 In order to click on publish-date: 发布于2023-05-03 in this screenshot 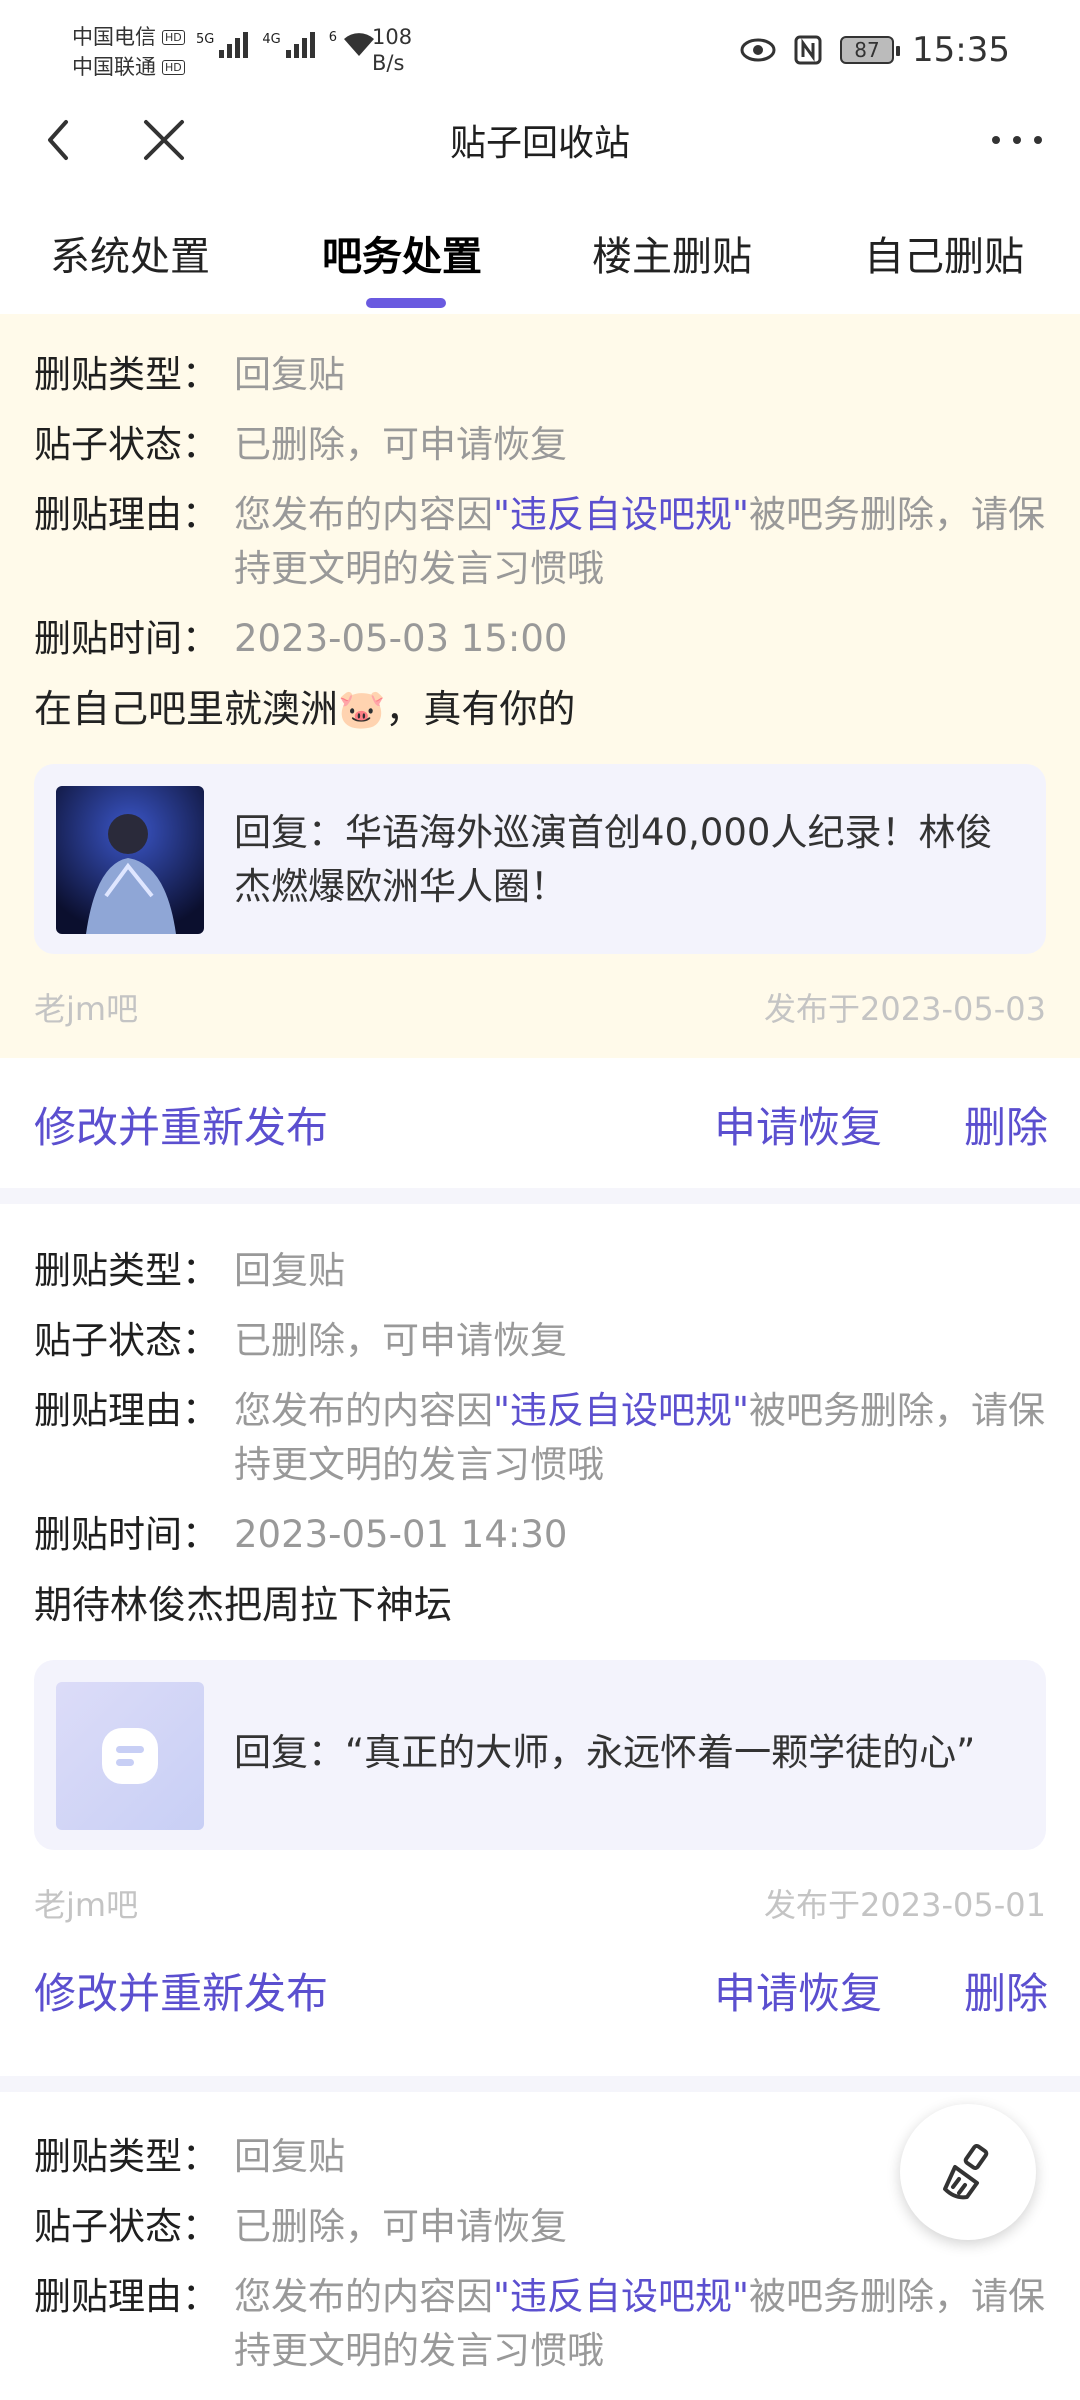, I will do `click(905, 1009)`.